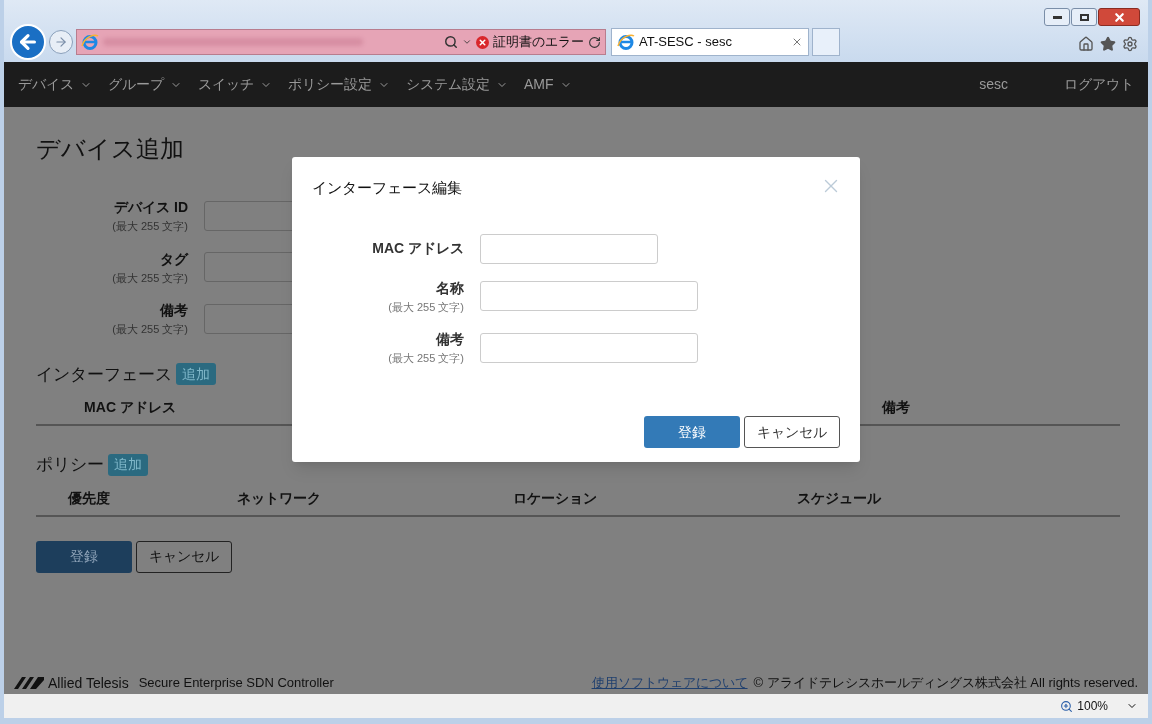 The image size is (1152, 724). I want to click on close-window-button, so click(1119, 17).